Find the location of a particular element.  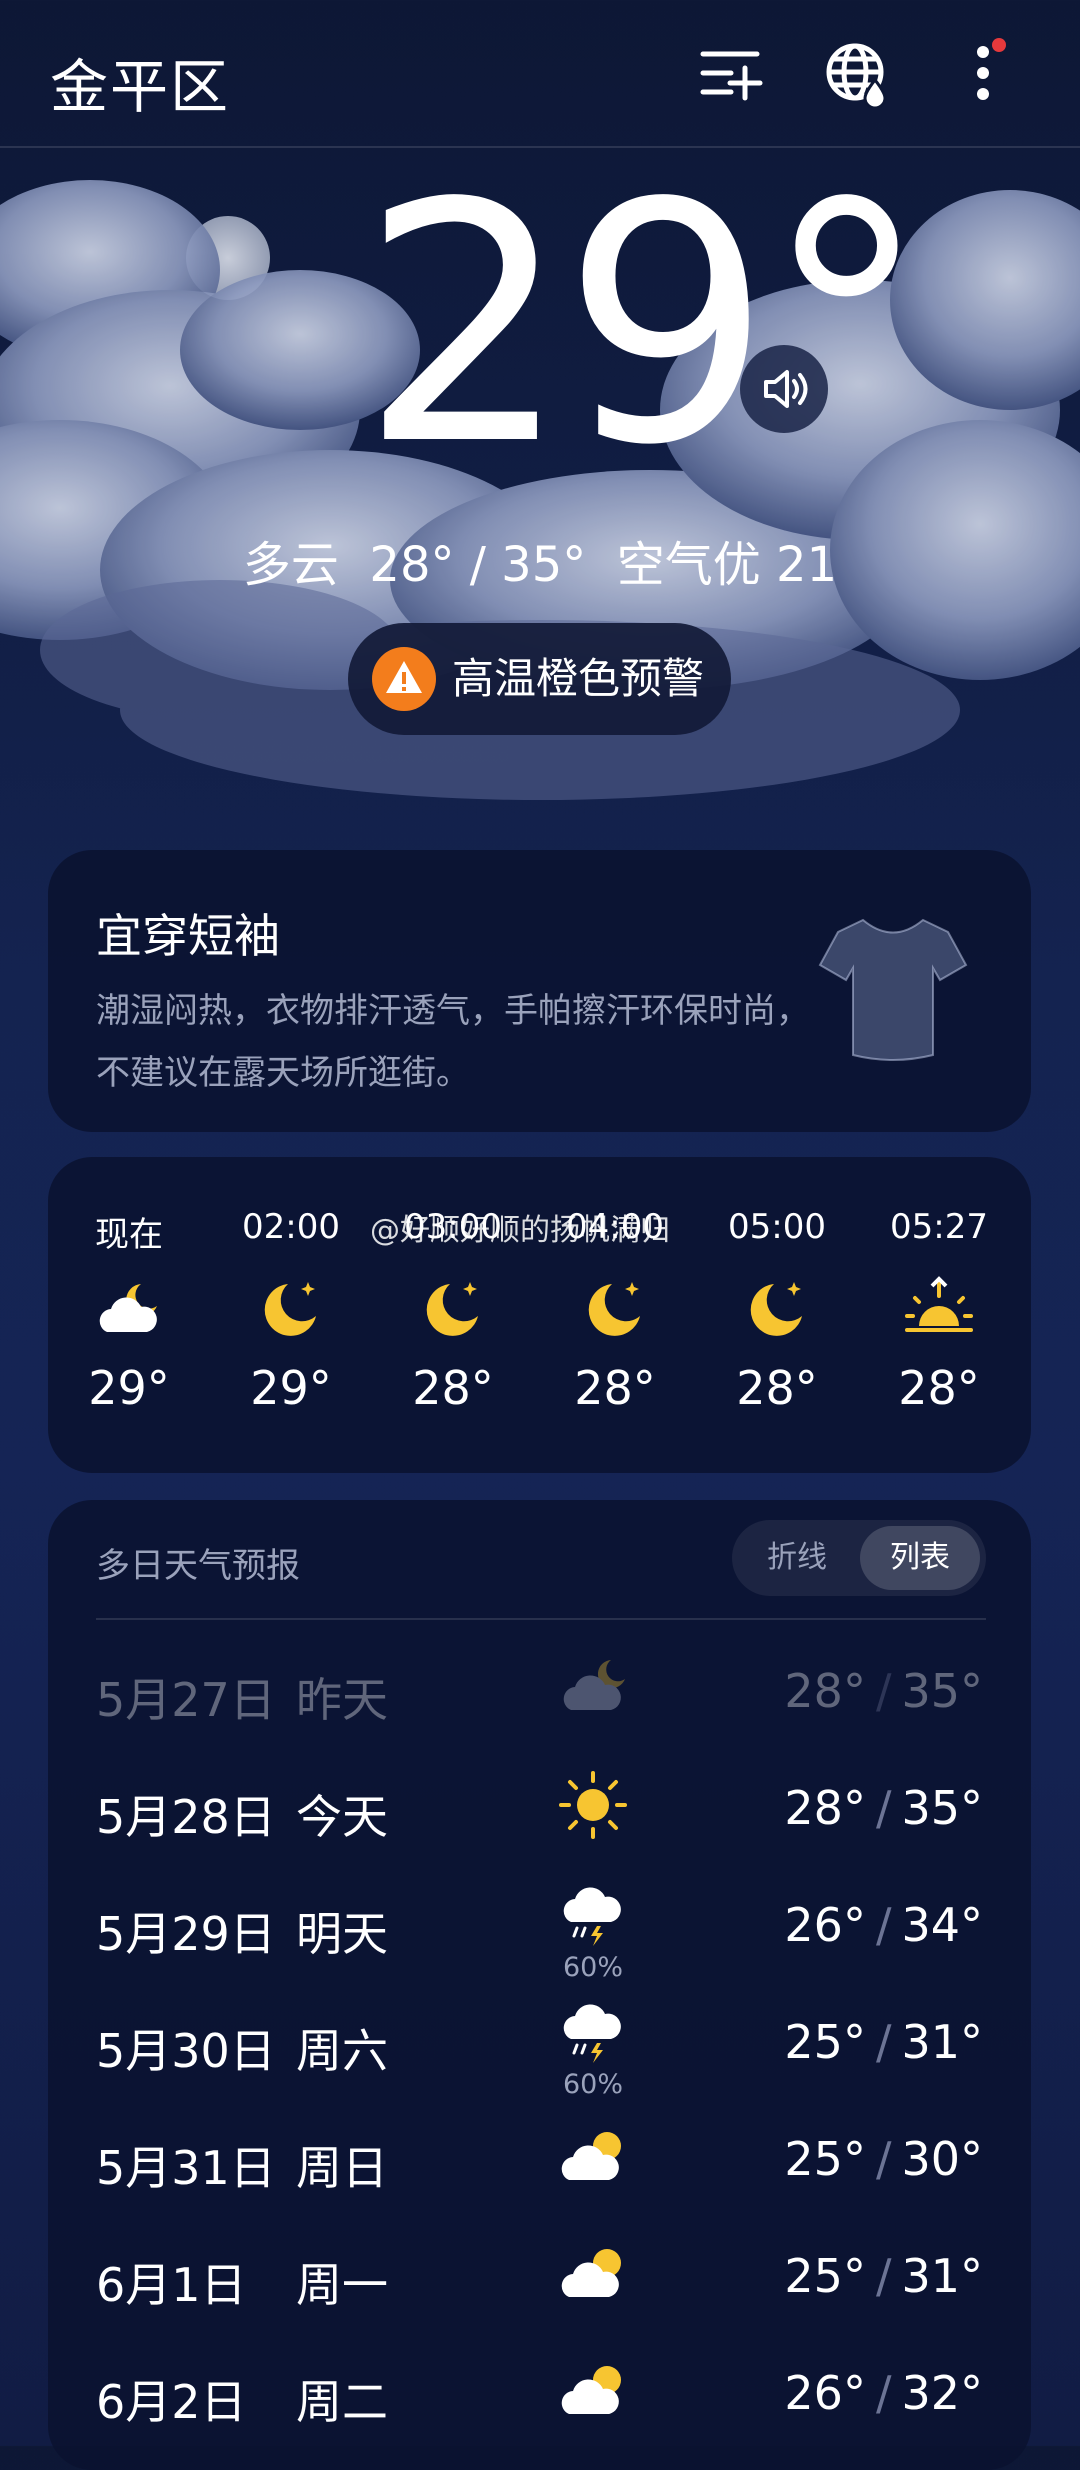

row-date: 5月27日 is located at coordinates (186, 1700).